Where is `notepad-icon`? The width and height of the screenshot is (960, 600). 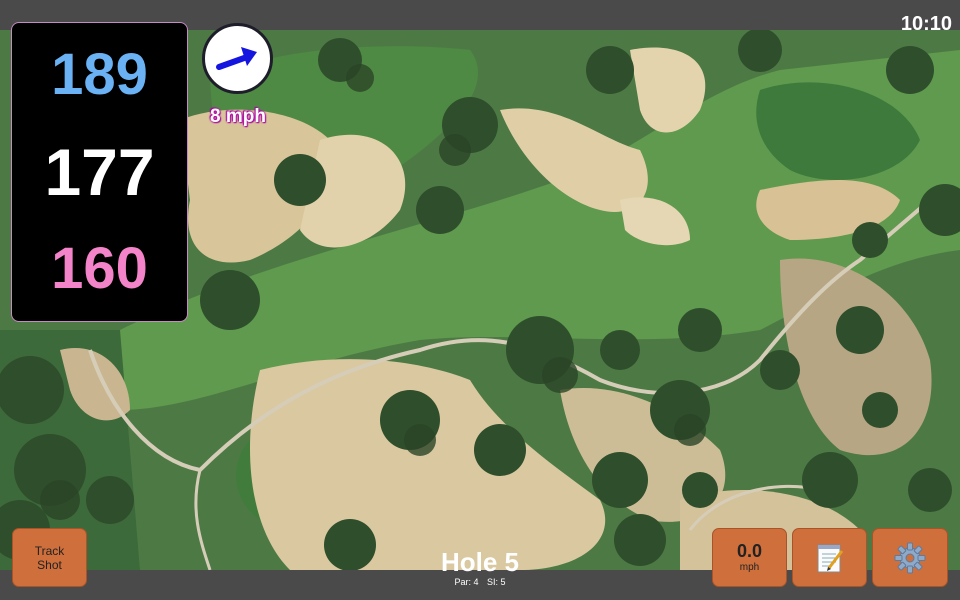
notepad-icon is located at coordinates (830, 558).